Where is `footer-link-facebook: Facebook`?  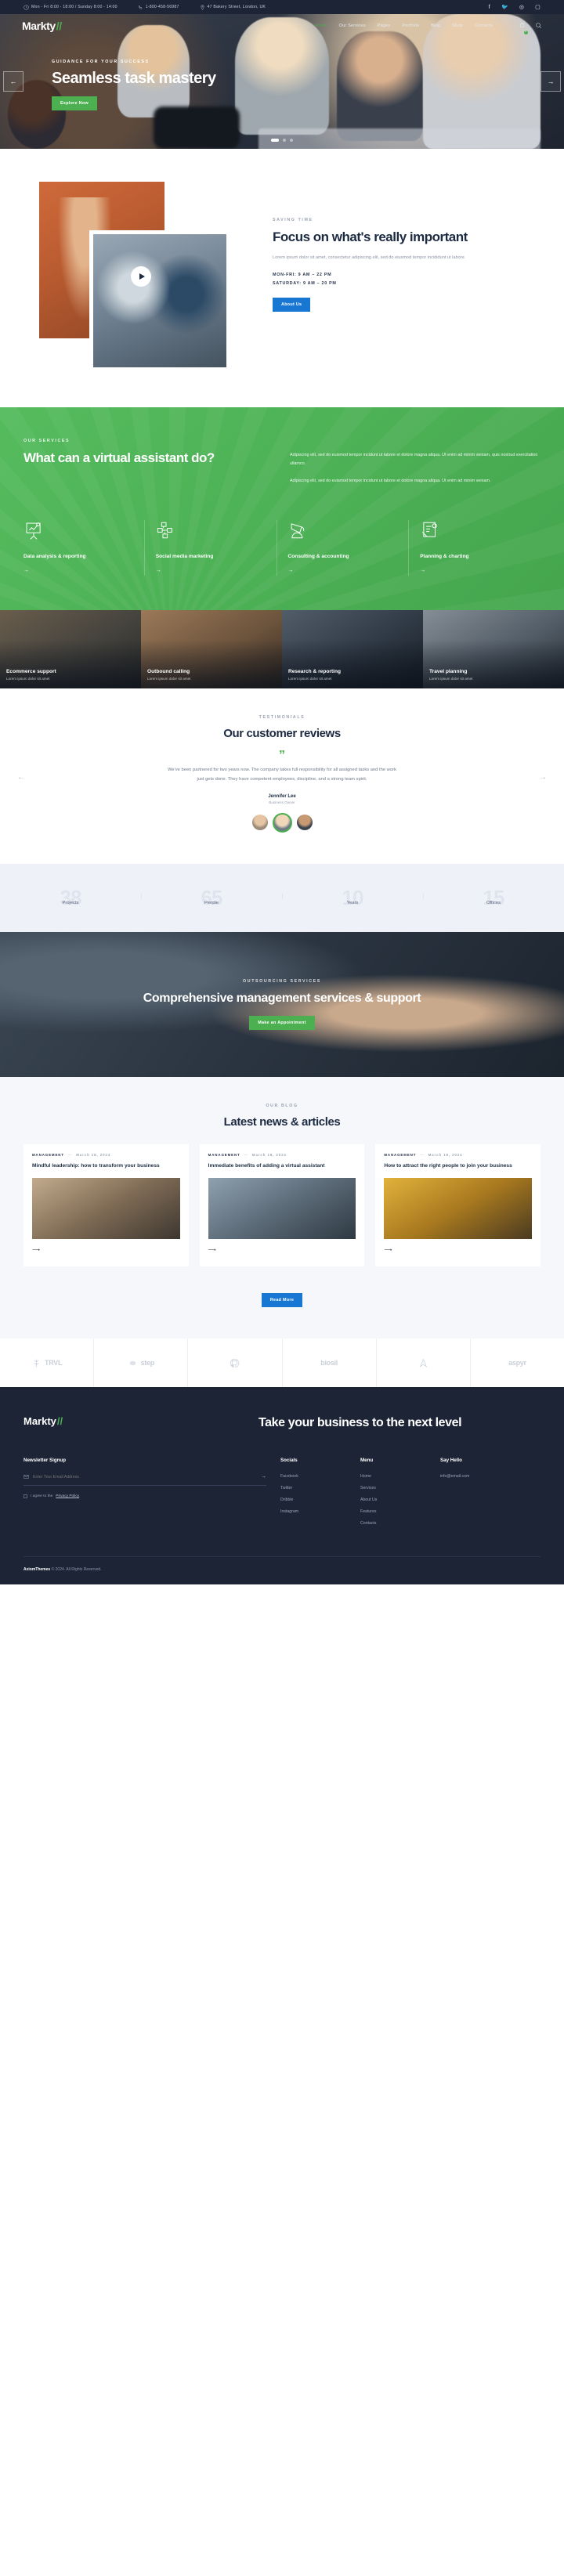
footer-link-facebook: Facebook is located at coordinates (313, 1476).